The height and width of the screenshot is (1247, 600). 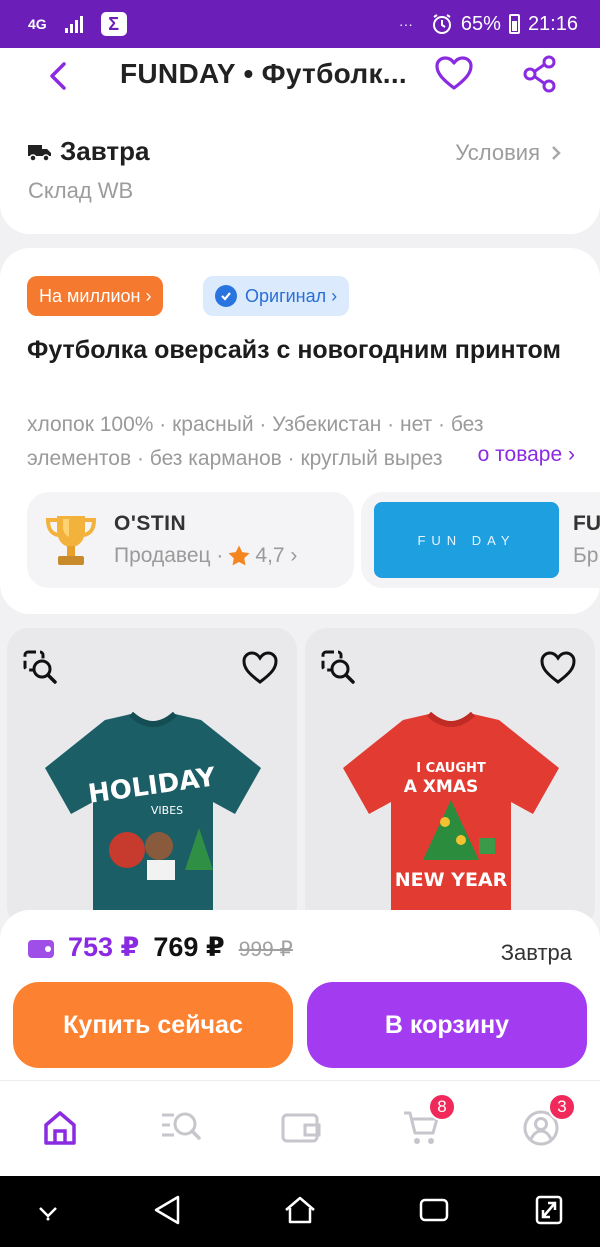 What do you see at coordinates (441, 24) in the screenshot?
I see `alarm-icon` at bounding box center [441, 24].